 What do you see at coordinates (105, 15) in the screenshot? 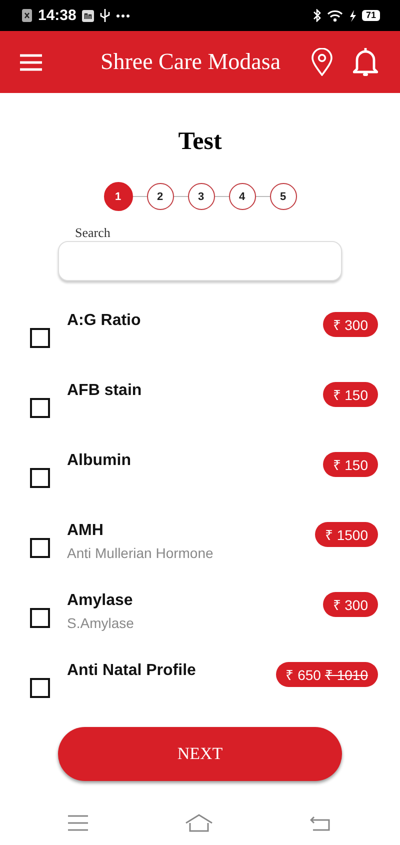
I see `usb-icon` at bounding box center [105, 15].